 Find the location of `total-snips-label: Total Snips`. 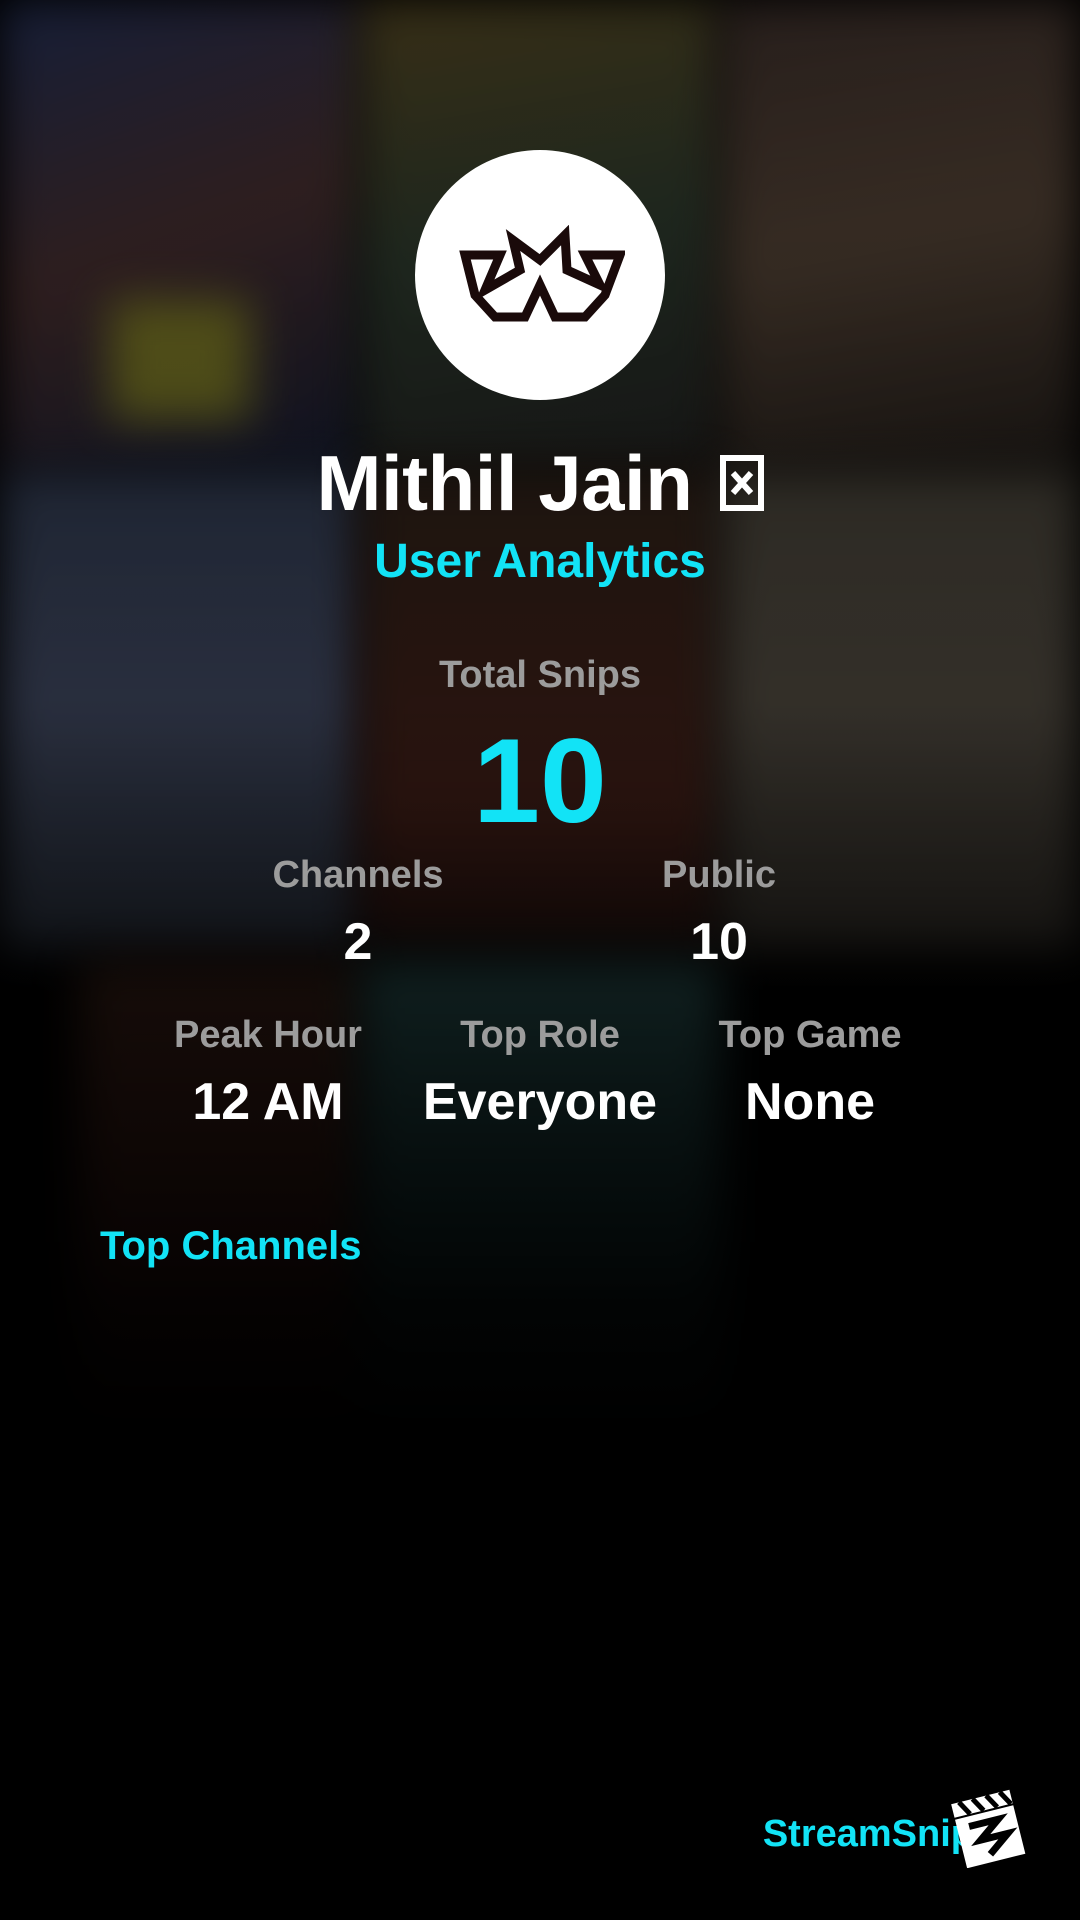

total-snips-label: Total Snips is located at coordinates (540, 675).